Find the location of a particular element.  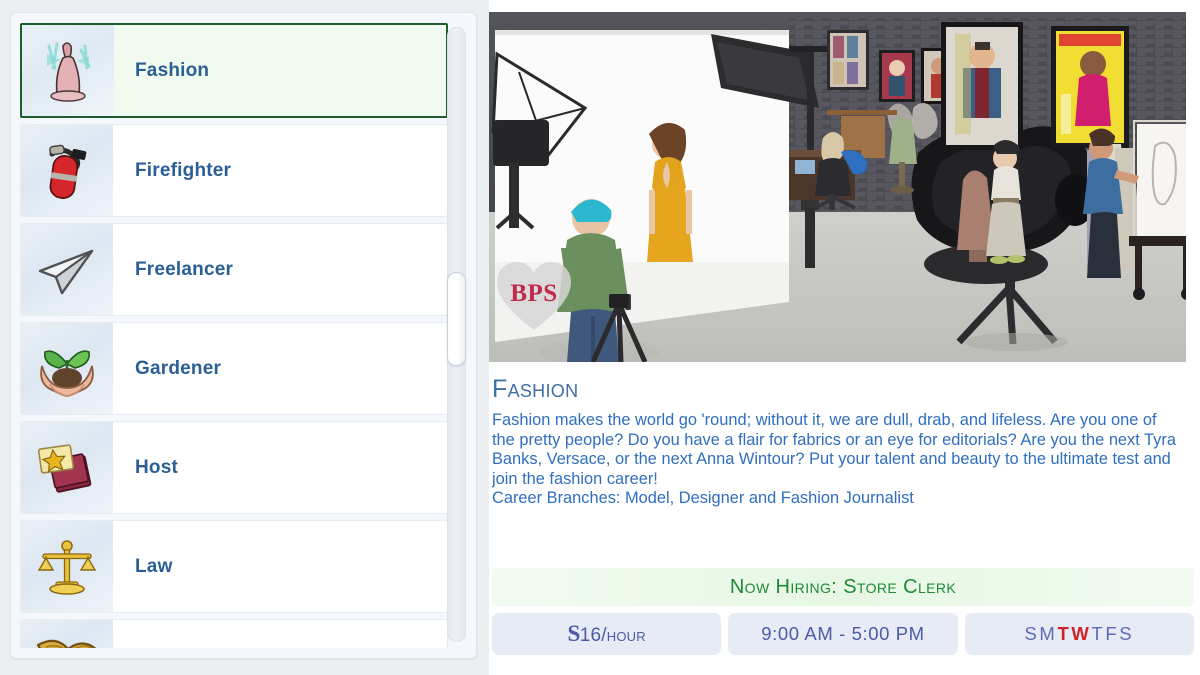

page-title: Fashion is located at coordinates (535, 389).